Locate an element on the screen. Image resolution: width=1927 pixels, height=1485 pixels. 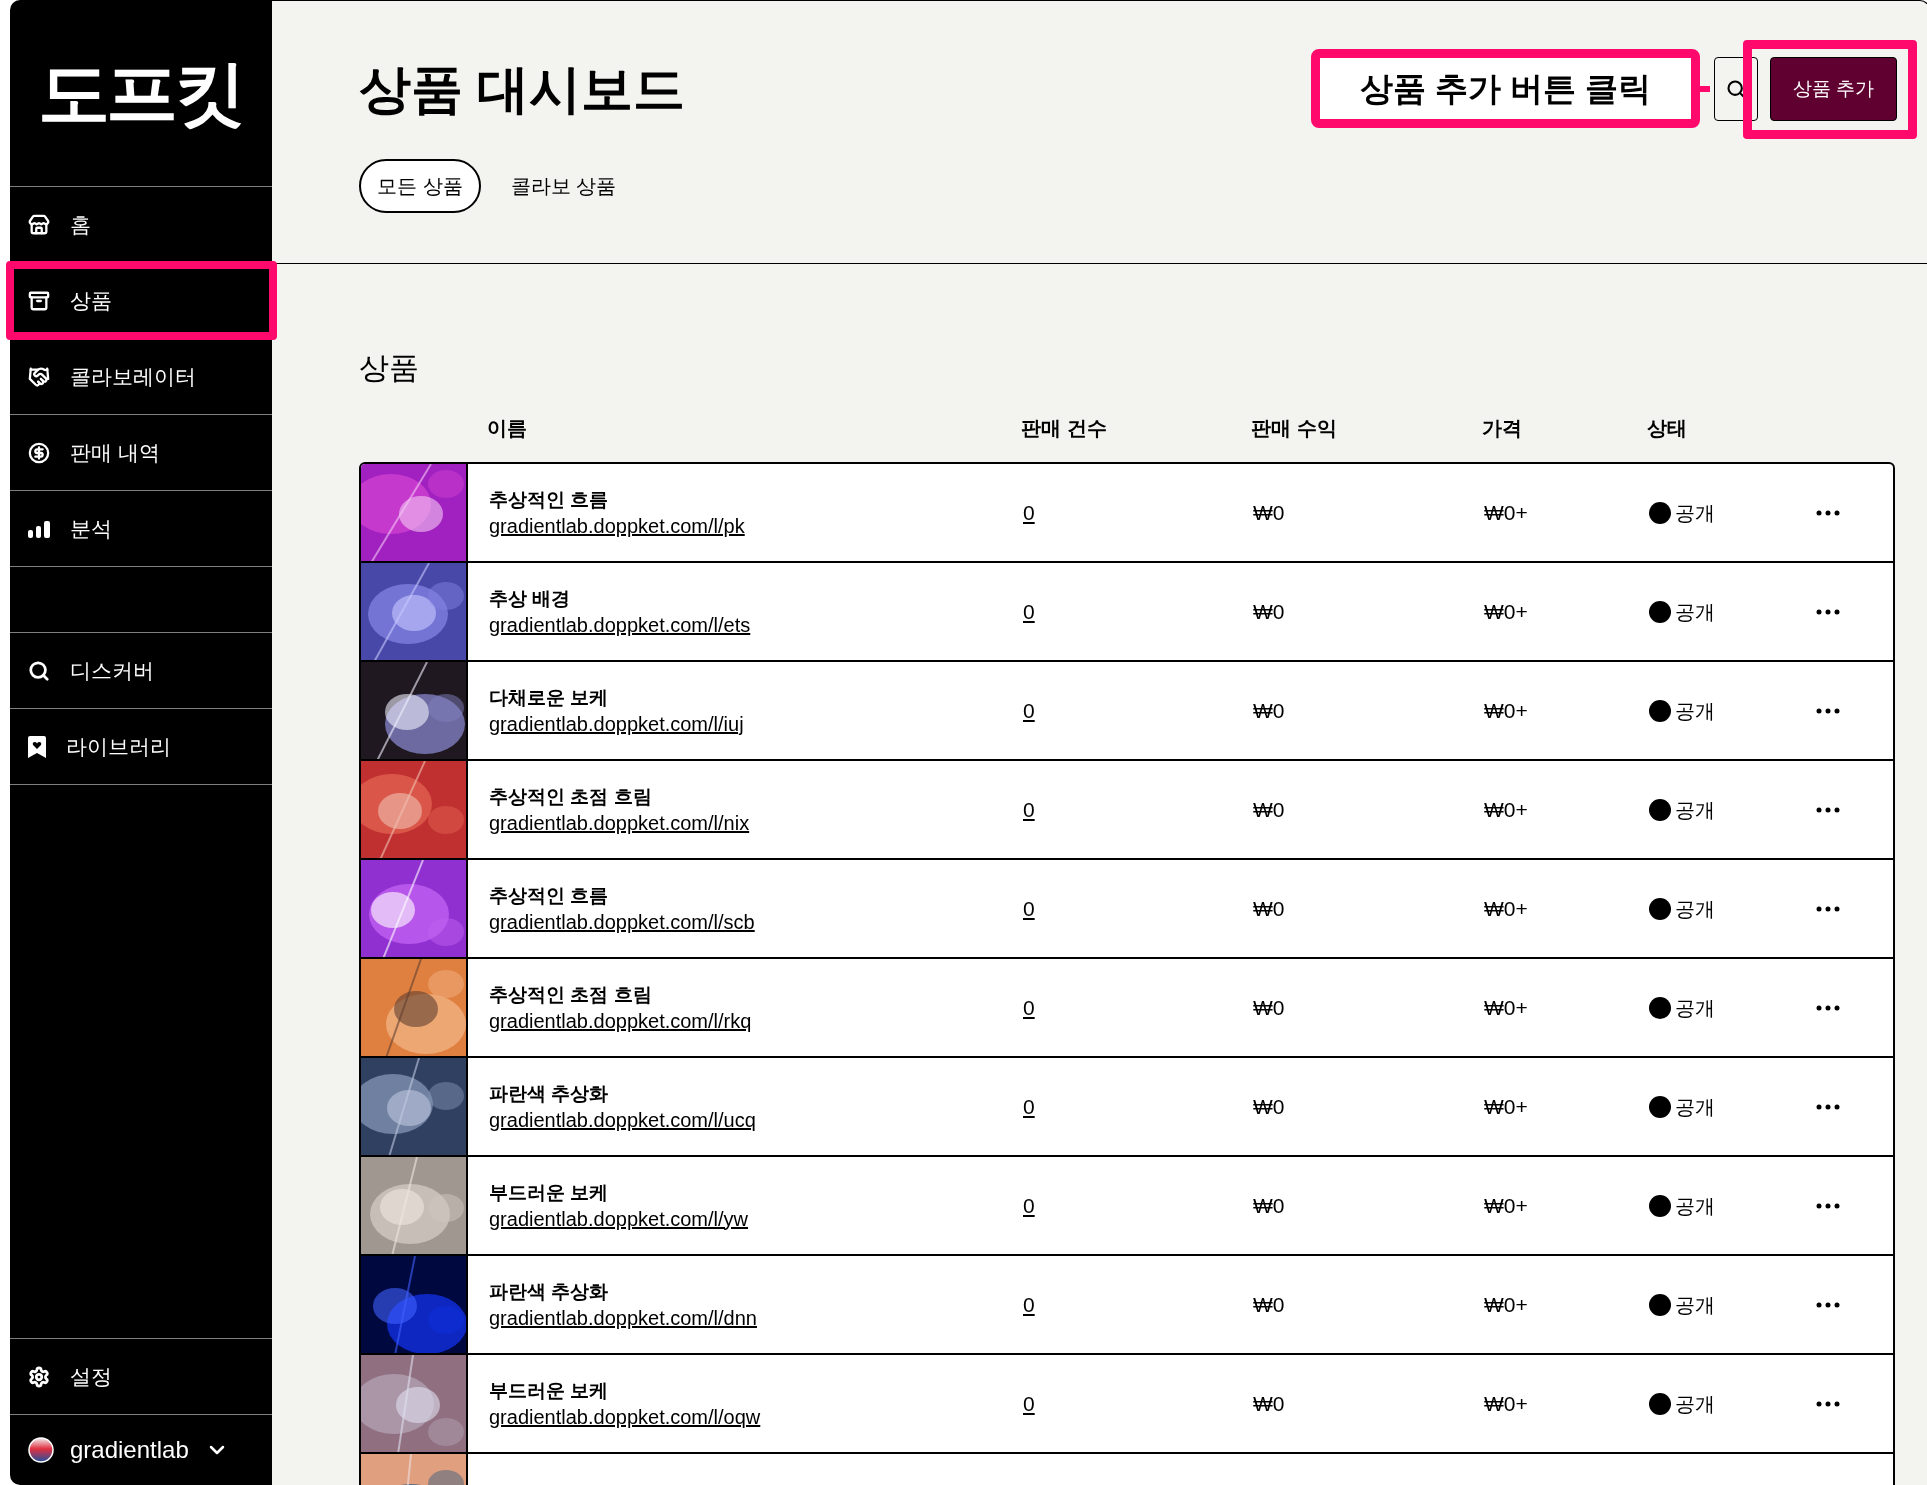
page-title: 상품 대시보드 is located at coordinates (522, 89).